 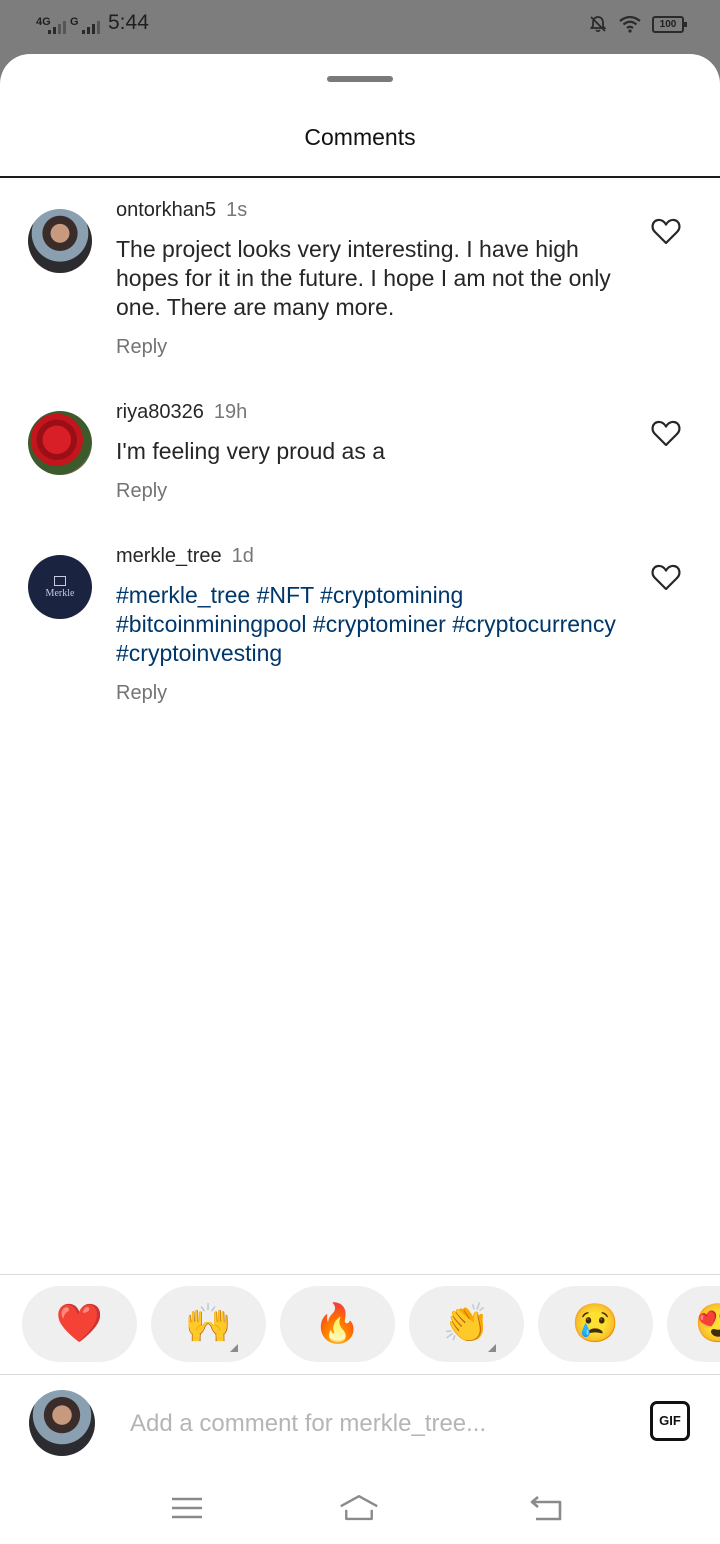 What do you see at coordinates (548, 1508) in the screenshot?
I see `back-icon` at bounding box center [548, 1508].